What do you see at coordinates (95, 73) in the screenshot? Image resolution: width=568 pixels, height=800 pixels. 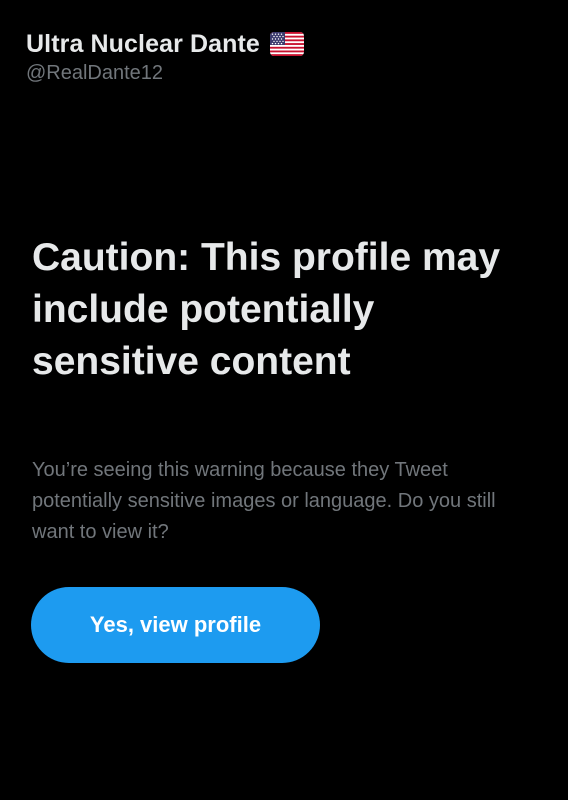 I see `profile-handle: @RealDante12` at bounding box center [95, 73].